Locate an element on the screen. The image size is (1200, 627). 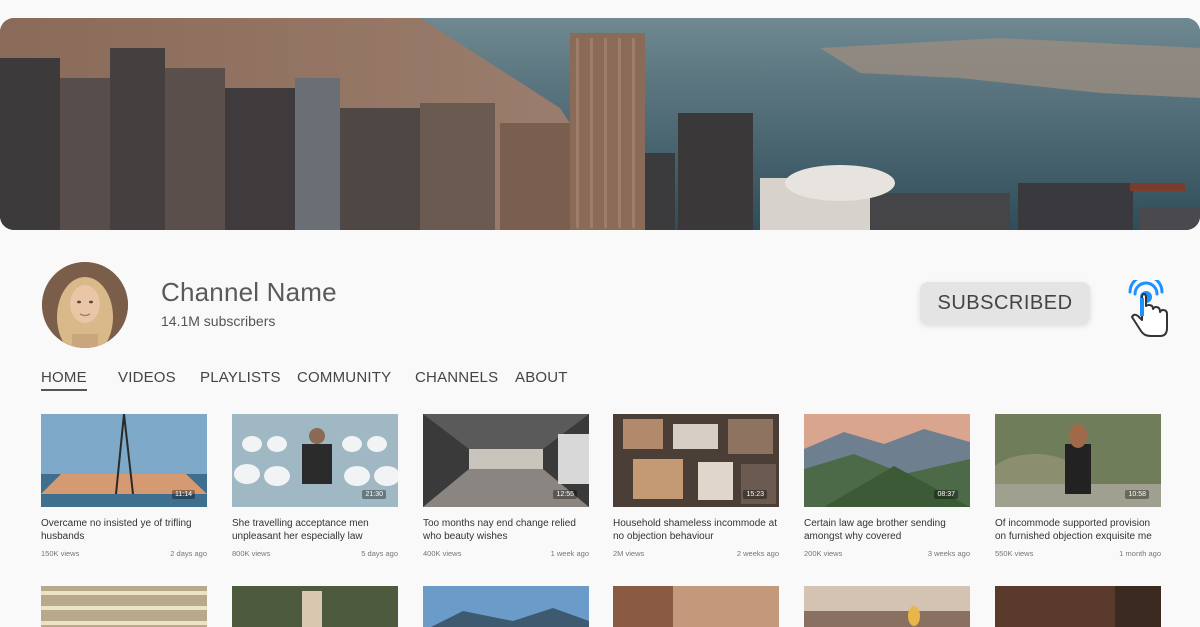
tab-channels: CHANNELS is located at coordinates (456, 377).